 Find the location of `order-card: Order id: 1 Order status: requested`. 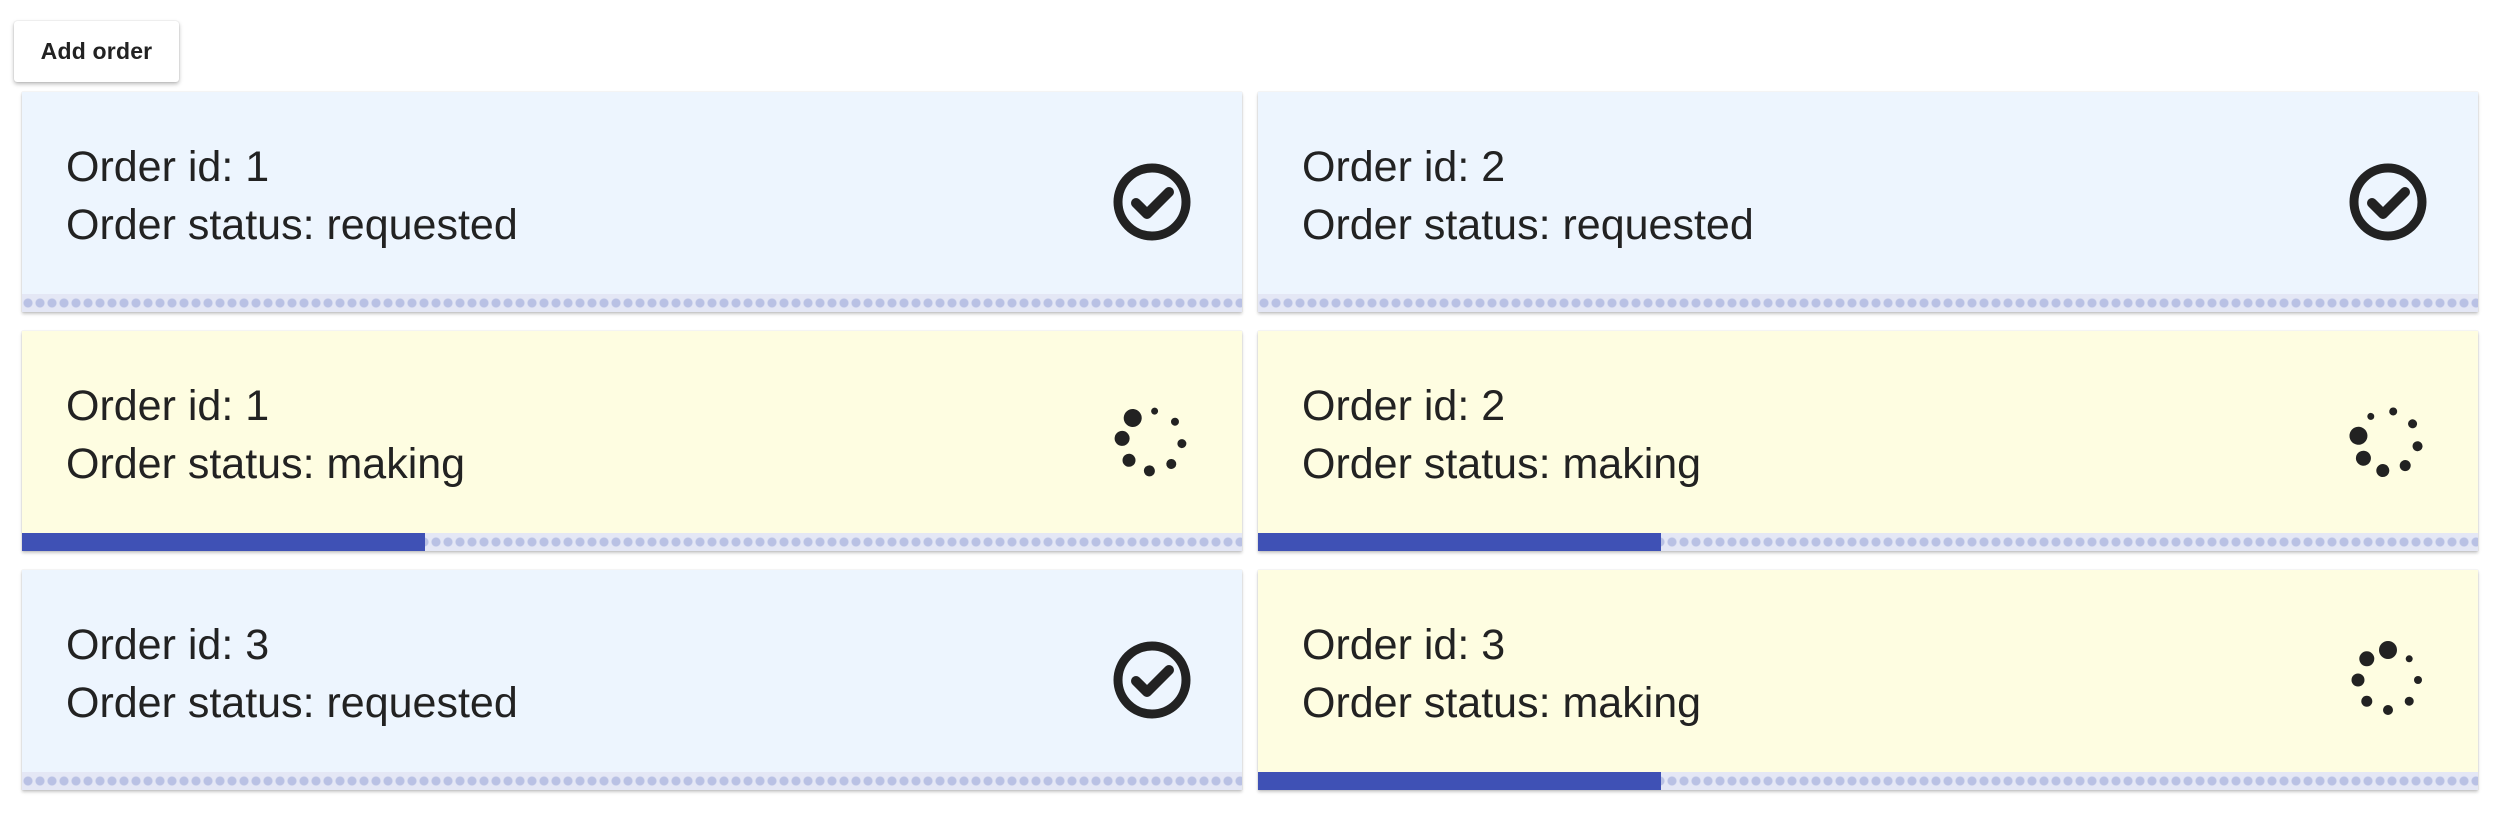

order-card: Order id: 1 Order status: requested is located at coordinates (632, 202).